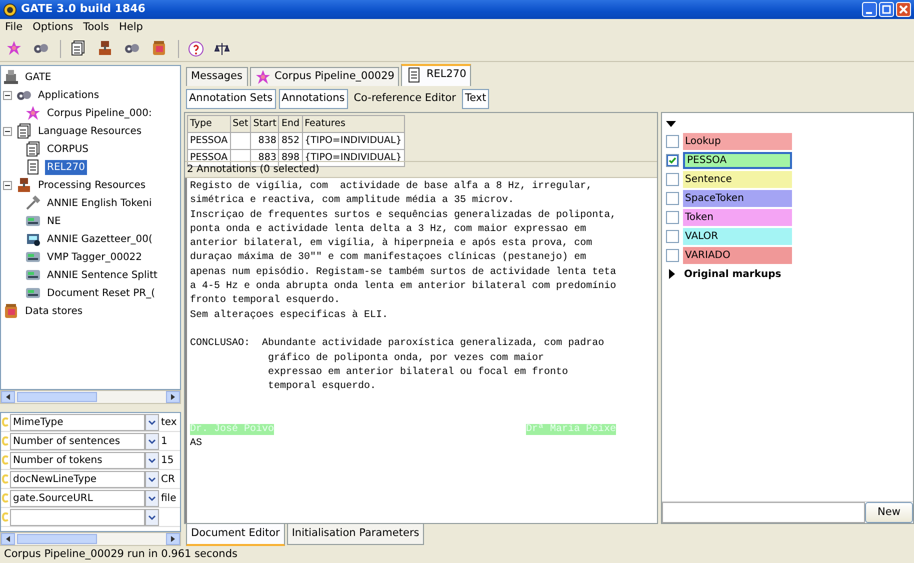 The height and width of the screenshot is (563, 914). What do you see at coordinates (733, 274) in the screenshot?
I see `group-label: Original markups` at bounding box center [733, 274].